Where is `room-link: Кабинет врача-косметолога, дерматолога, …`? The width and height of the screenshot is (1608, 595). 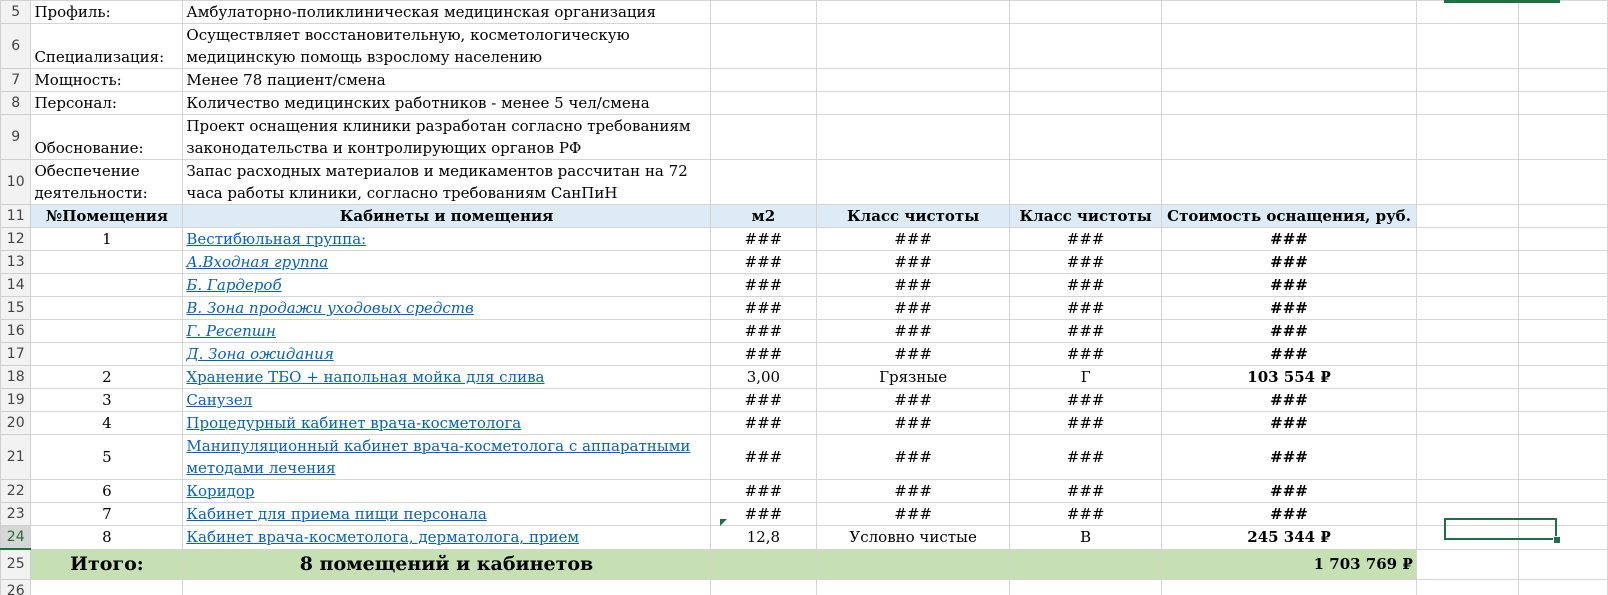
room-link: Кабинет врача-косметолога, дерматолога, … is located at coordinates (382, 537).